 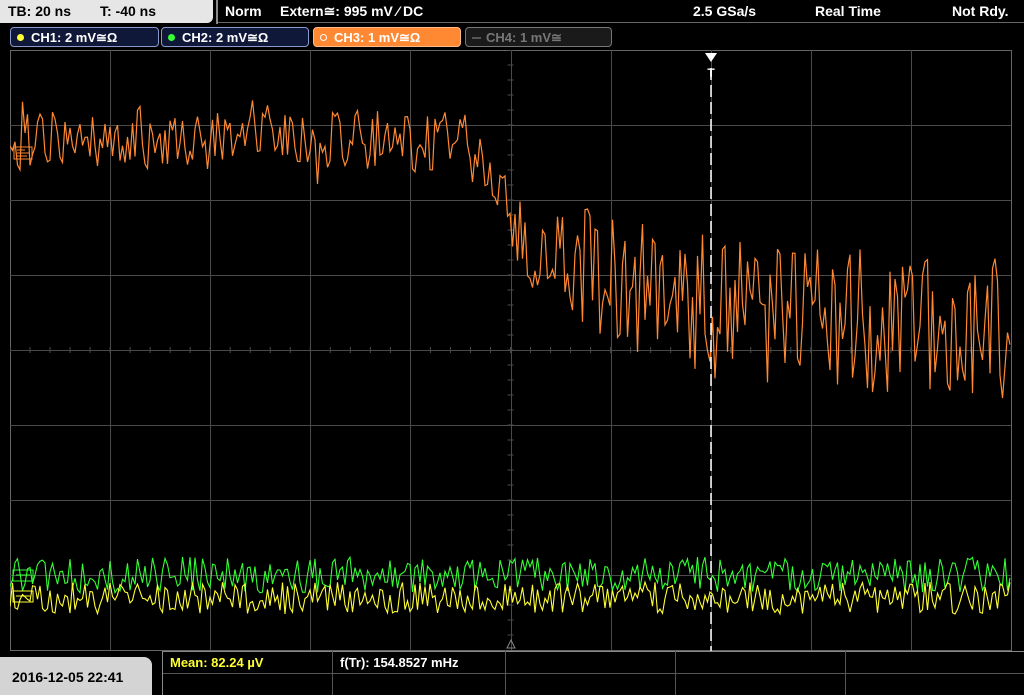 I want to click on channel-tab-ch3: CH3: 1 mV≅Ω, so click(x=387, y=37).